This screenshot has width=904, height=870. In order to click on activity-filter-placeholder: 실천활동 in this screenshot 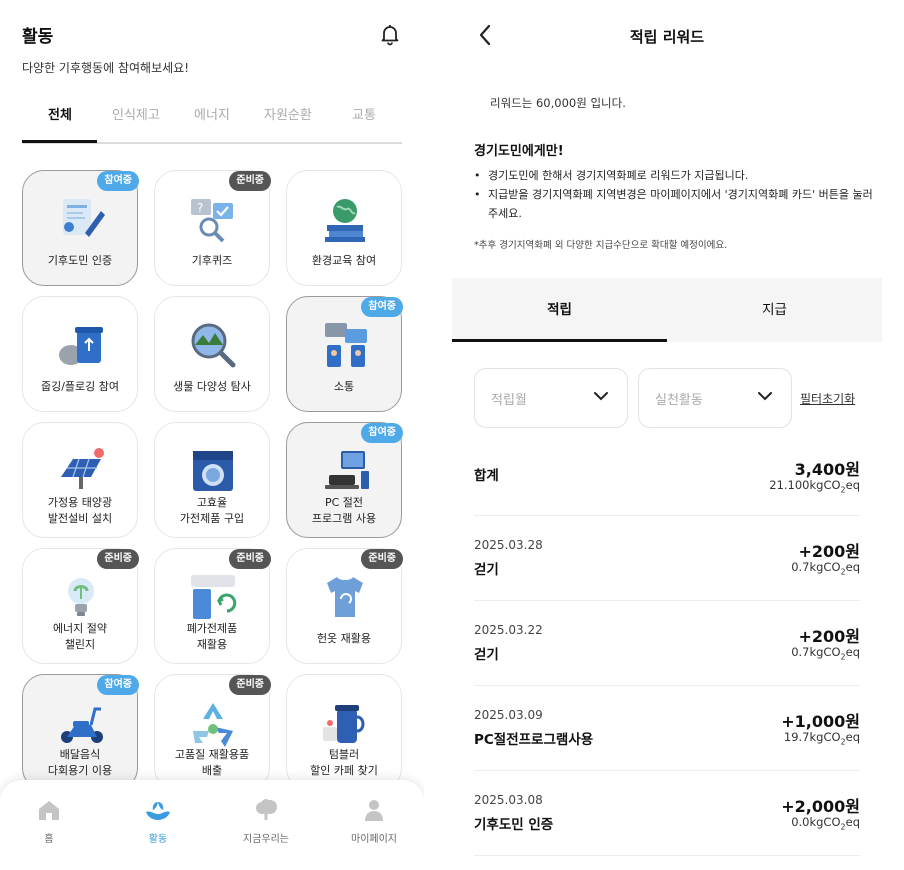, I will do `click(679, 400)`.